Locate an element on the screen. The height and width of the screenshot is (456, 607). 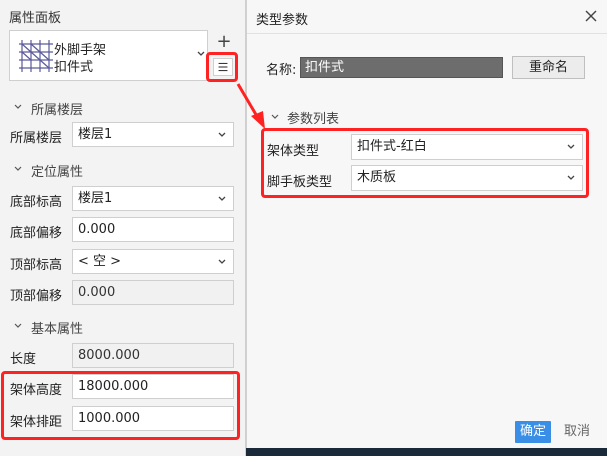
type-name-secondary: 扣件式 is located at coordinates (74, 67).